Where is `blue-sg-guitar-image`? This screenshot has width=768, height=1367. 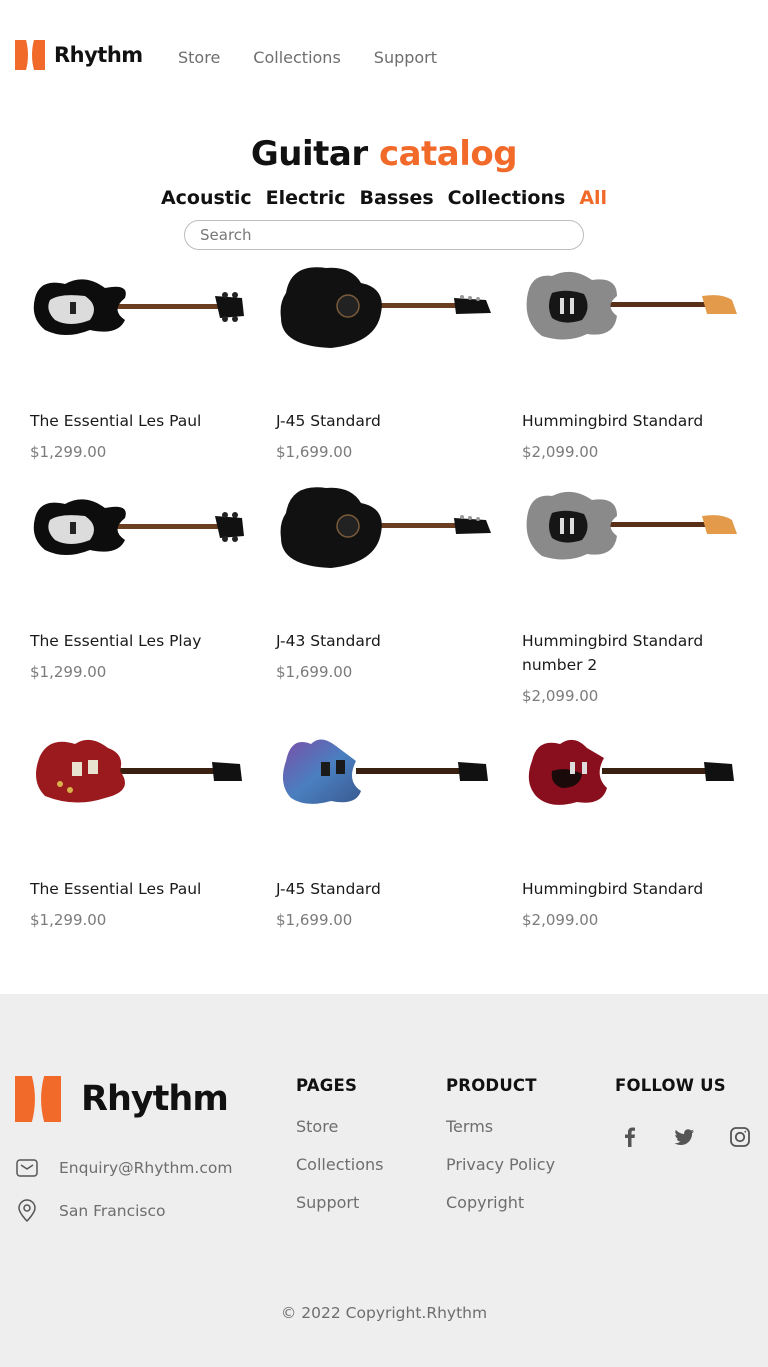
blue-sg-guitar-image is located at coordinates (385, 771).